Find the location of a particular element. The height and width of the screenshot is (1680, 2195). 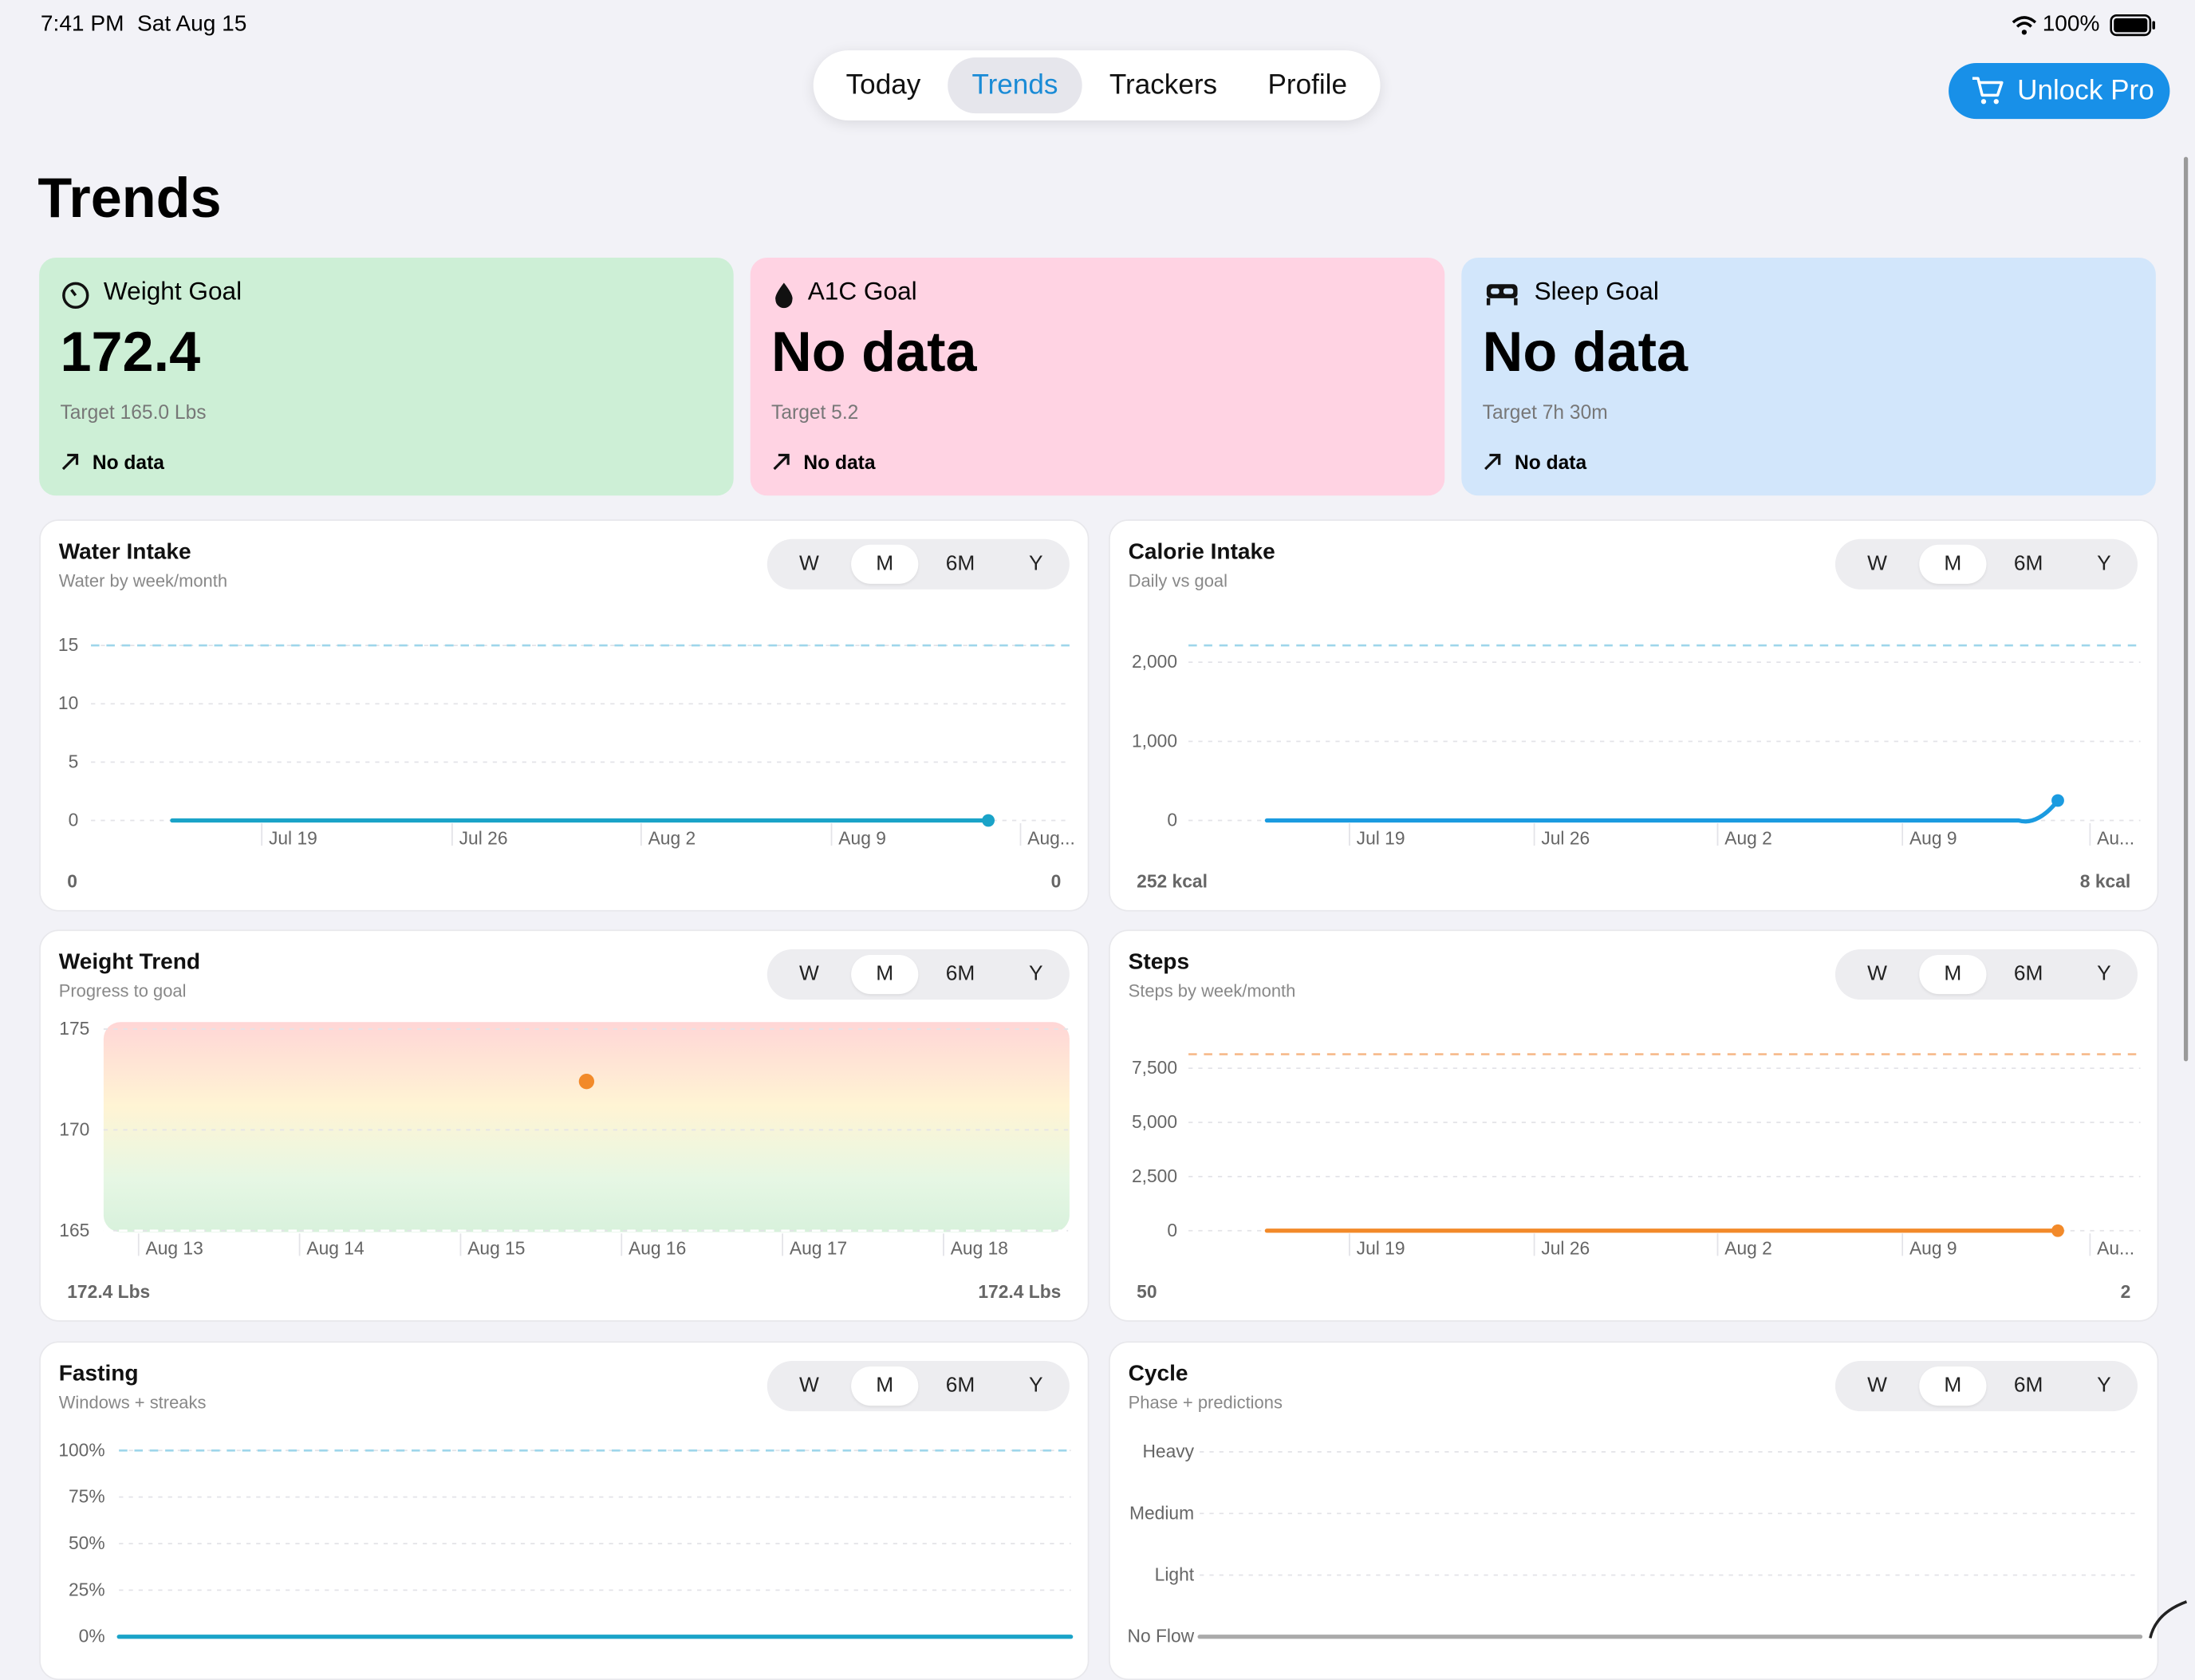

sleep-goal-card: Sleep Goal No data Target 7h 30m No data is located at coordinates (1808, 376).